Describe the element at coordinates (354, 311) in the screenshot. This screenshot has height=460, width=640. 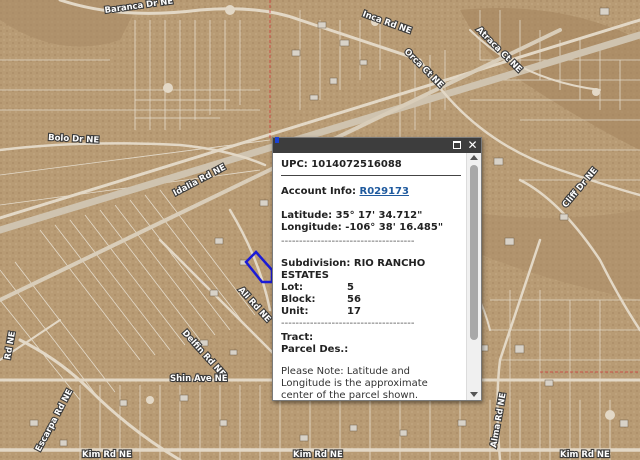
I see `unit-value: 17` at that location.